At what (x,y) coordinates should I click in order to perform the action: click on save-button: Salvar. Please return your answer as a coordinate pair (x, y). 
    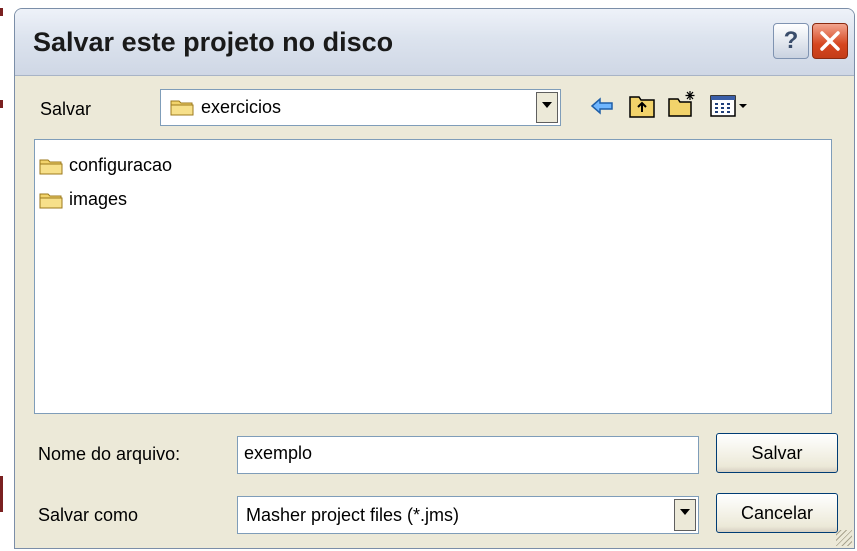
    Looking at the image, I should click on (777, 453).